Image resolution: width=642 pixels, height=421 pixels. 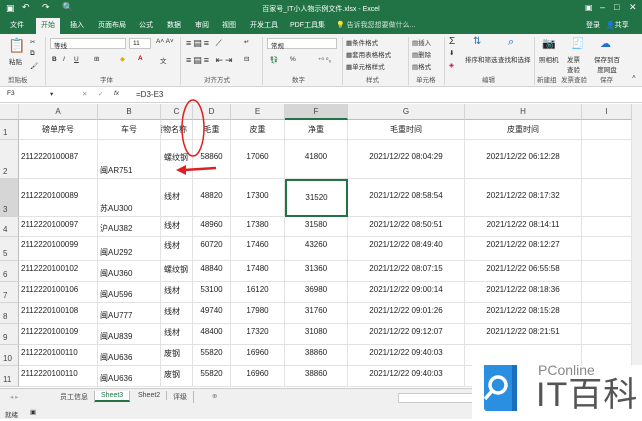 I want to click on sheet-tab-employees: 员工信息, so click(x=74, y=397).